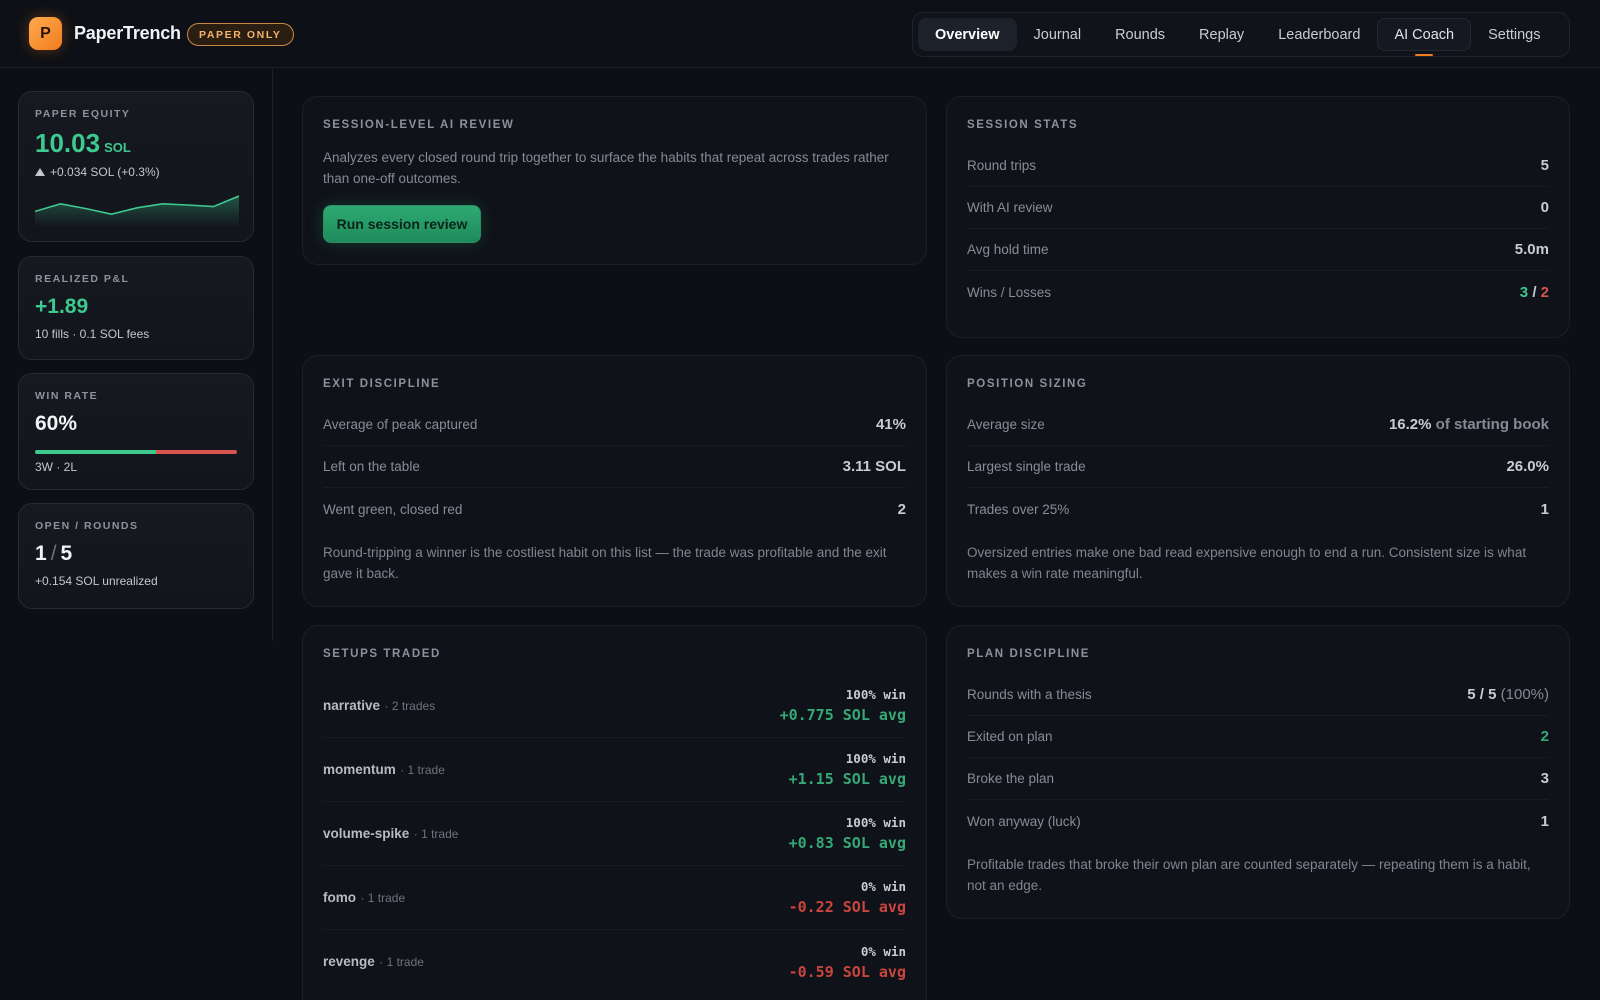  I want to click on setup-name: volume-spike, so click(366, 833).